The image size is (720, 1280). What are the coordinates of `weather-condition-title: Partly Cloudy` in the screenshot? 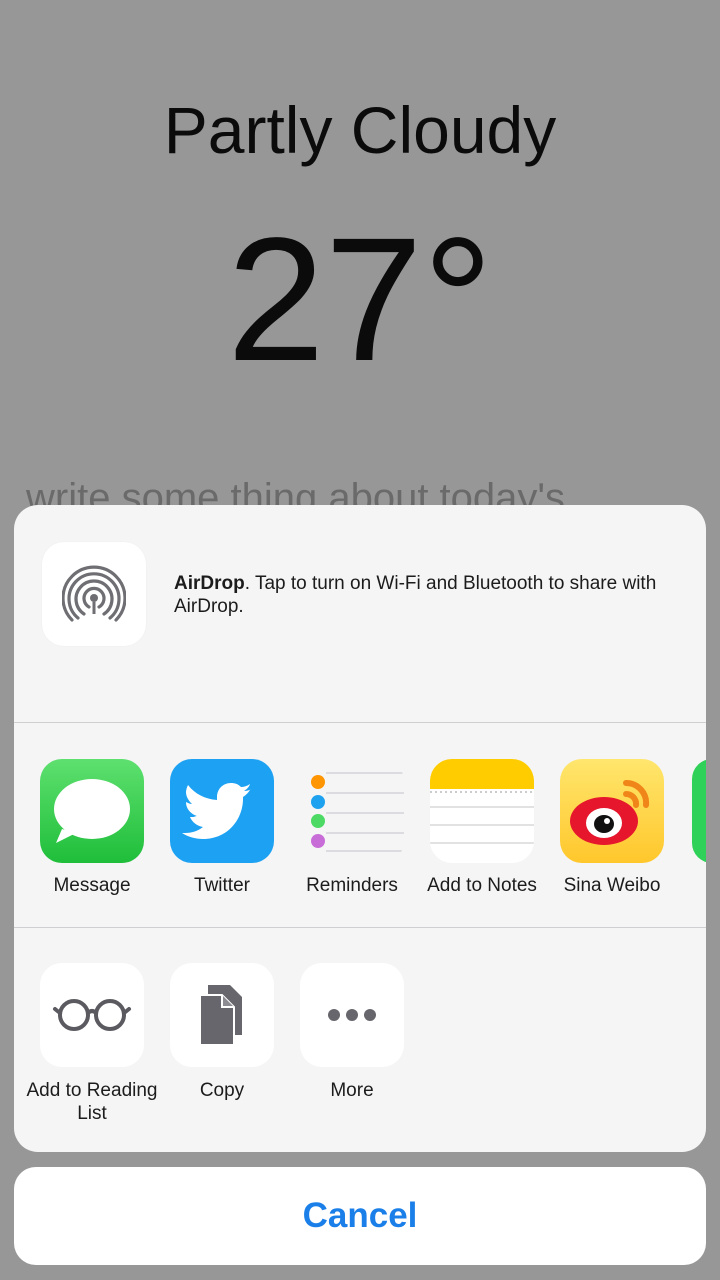 It's located at (360, 130).